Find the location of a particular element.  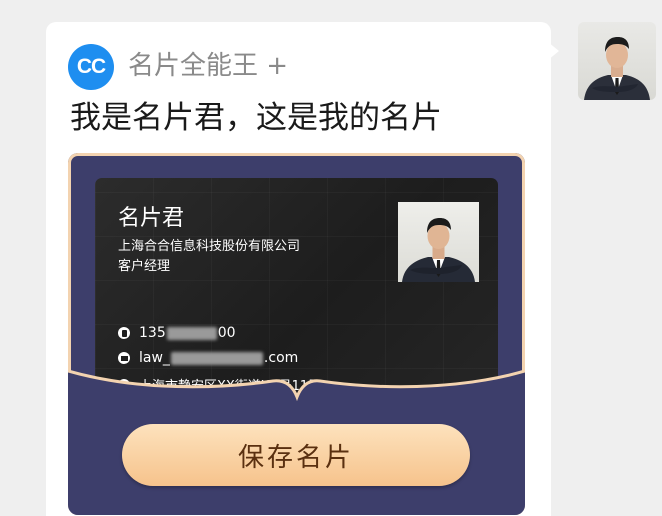

card-job-title: 客户经理 is located at coordinates (144, 266).